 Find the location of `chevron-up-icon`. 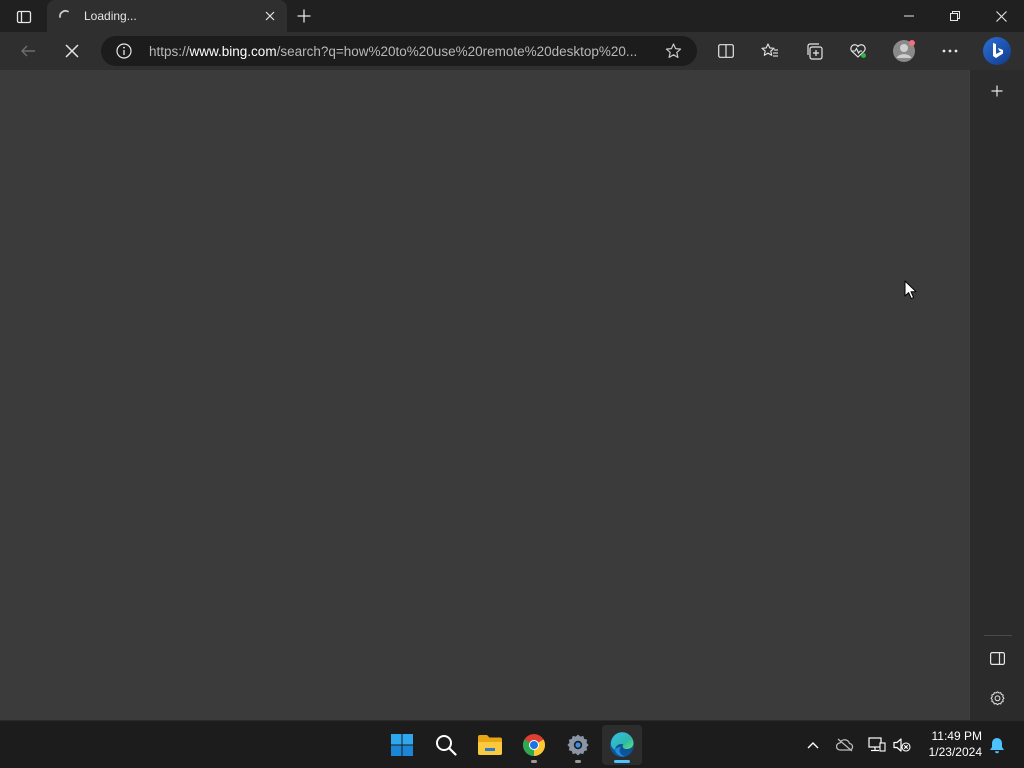

chevron-up-icon is located at coordinates (813, 745).